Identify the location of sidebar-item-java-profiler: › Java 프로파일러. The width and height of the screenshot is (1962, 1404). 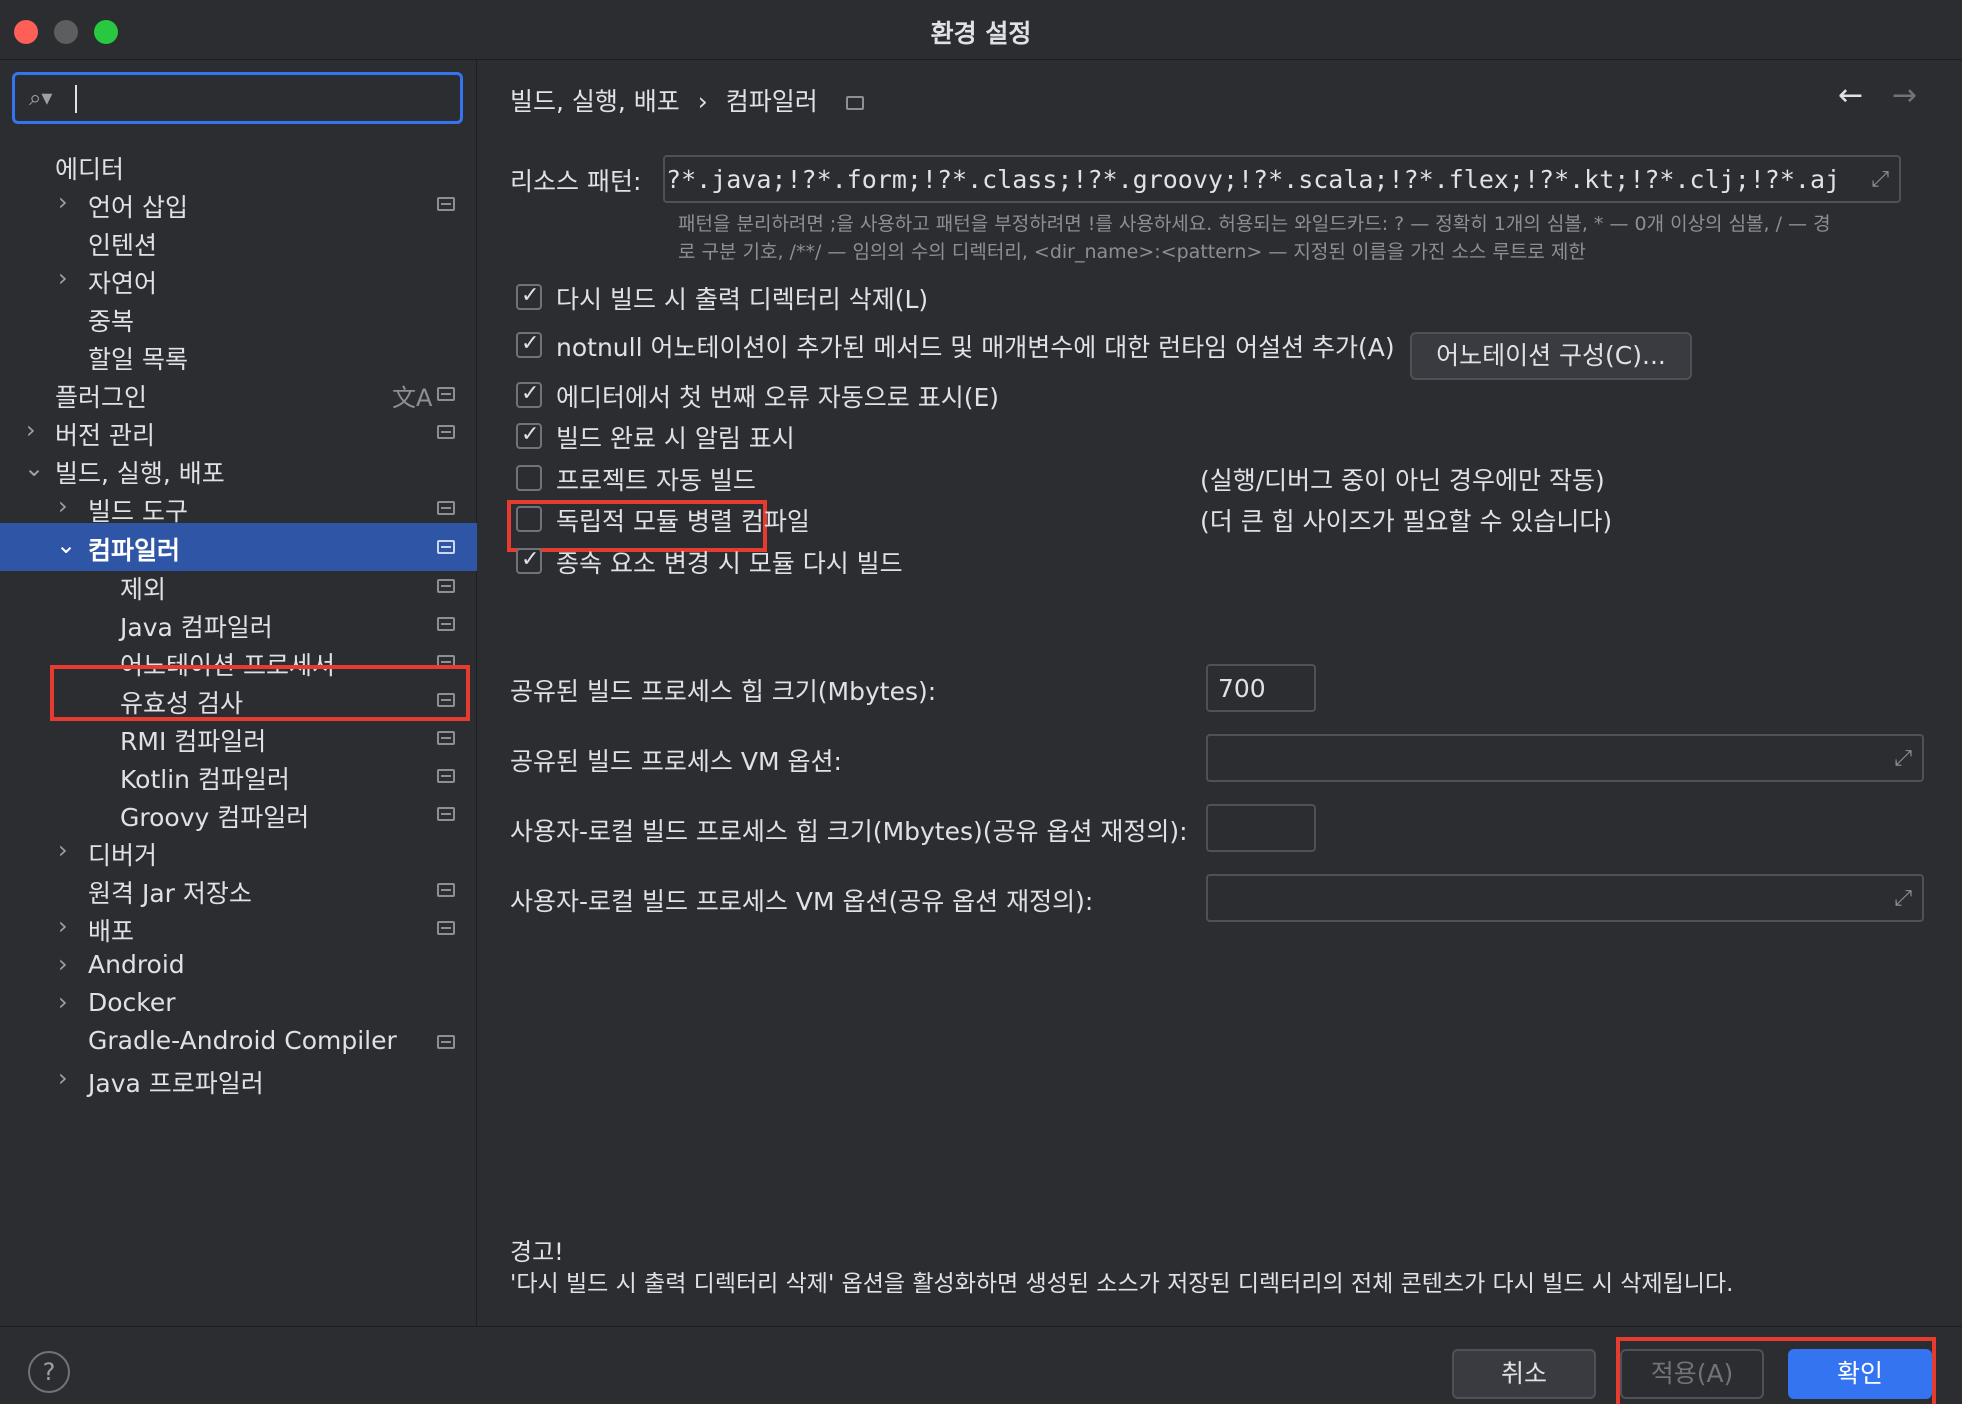
(238, 1080).